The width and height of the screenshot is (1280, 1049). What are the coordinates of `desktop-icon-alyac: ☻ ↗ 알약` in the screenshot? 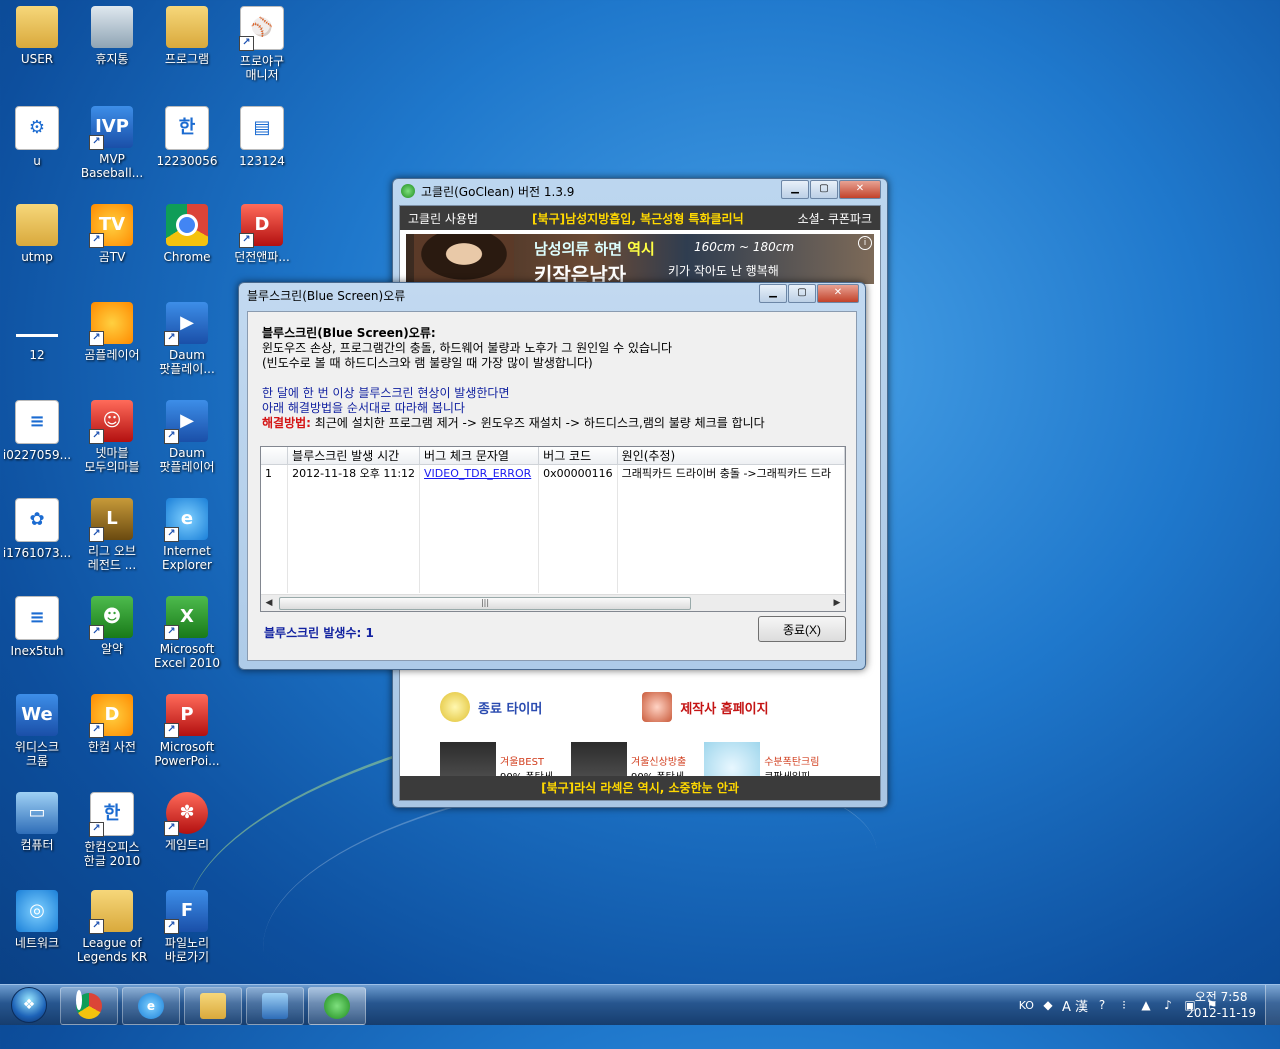 It's located at (112, 626).